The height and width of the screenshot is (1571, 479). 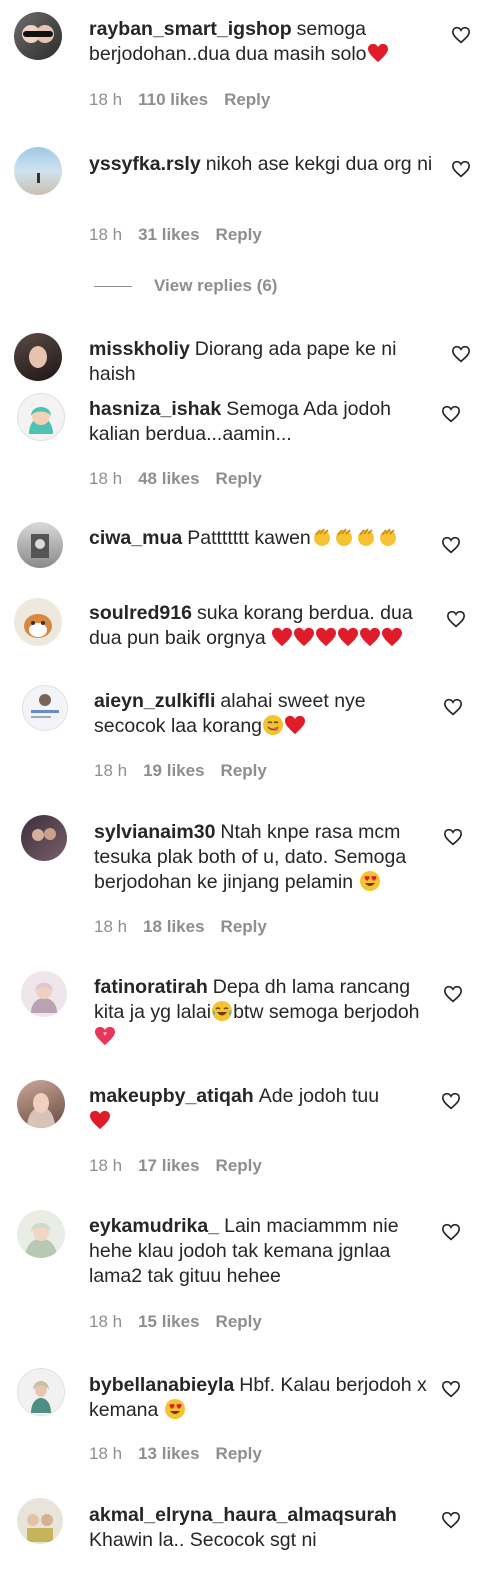 What do you see at coordinates (151, 987) in the screenshot?
I see `comment-username: fatinoratirah` at bounding box center [151, 987].